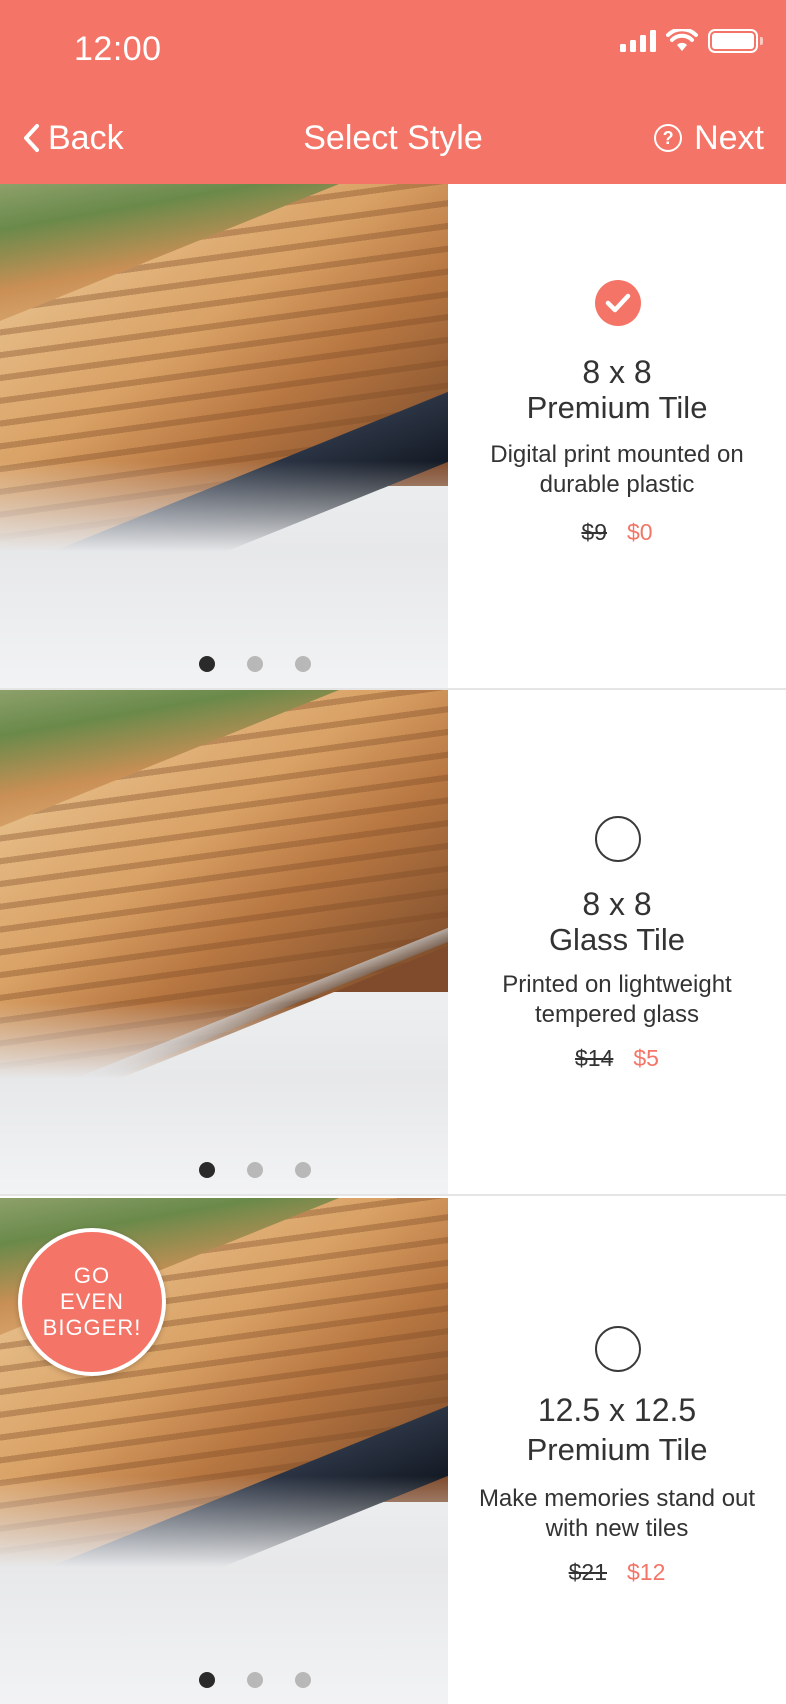 The width and height of the screenshot is (786, 1704). I want to click on wifi-icon, so click(682, 40).